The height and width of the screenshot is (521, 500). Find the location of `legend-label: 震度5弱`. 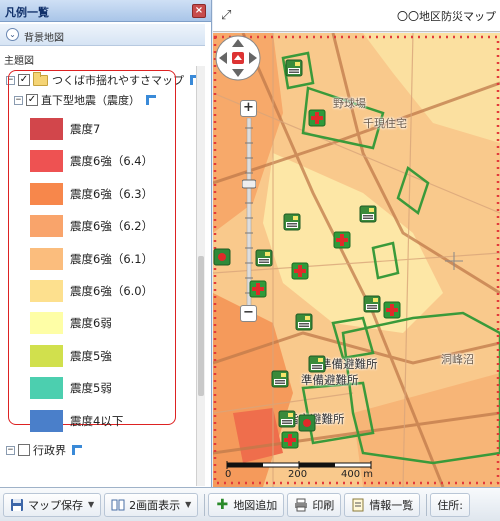

legend-label: 震度5弱 is located at coordinates (91, 388).